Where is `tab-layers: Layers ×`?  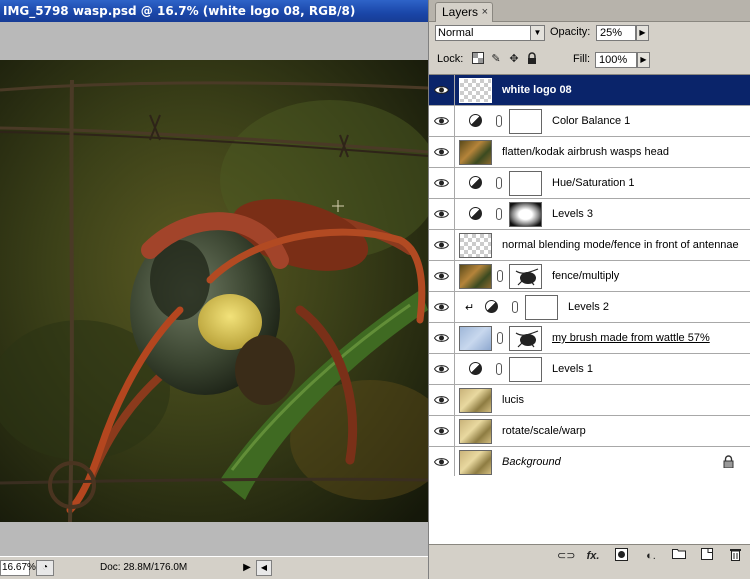 tab-layers: Layers × is located at coordinates (464, 12).